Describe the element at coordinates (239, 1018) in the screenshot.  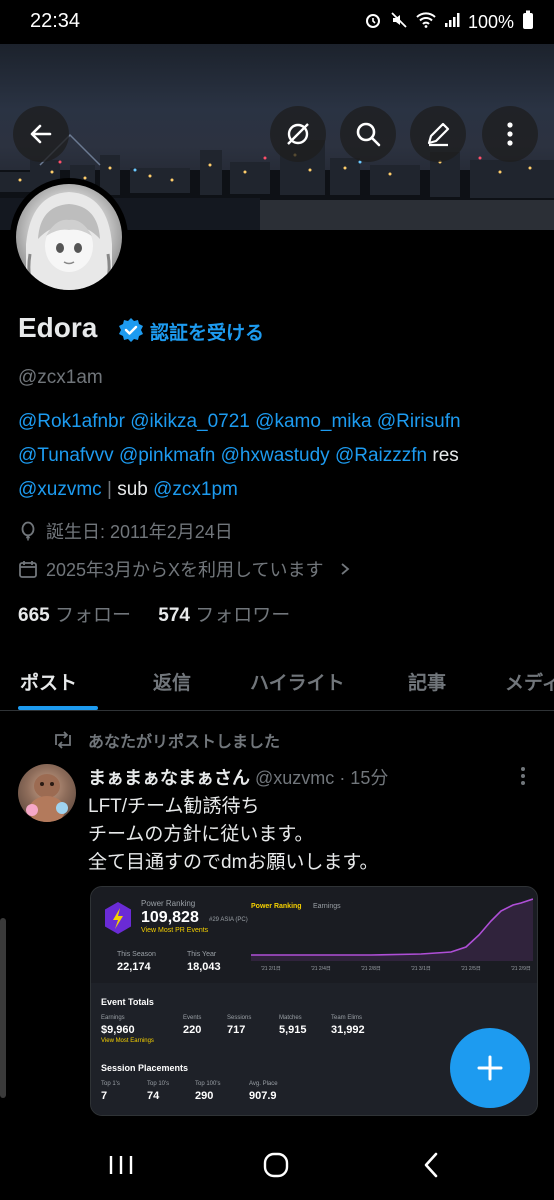
I see `sessions-label: Sessions` at that location.